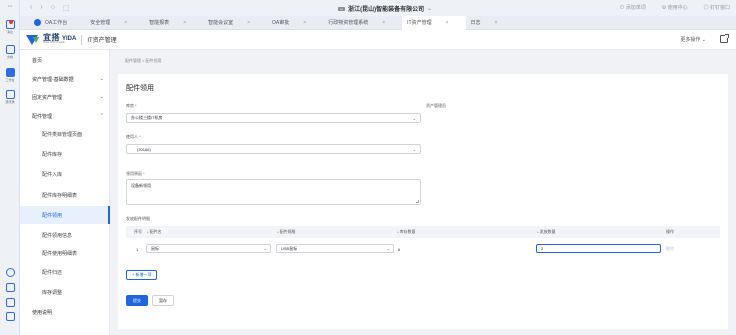 Image resolution: width=736 pixels, height=335 pixels. Describe the element at coordinates (52, 272) in the screenshot. I see `sidebar-item-label: 配件归还` at that location.